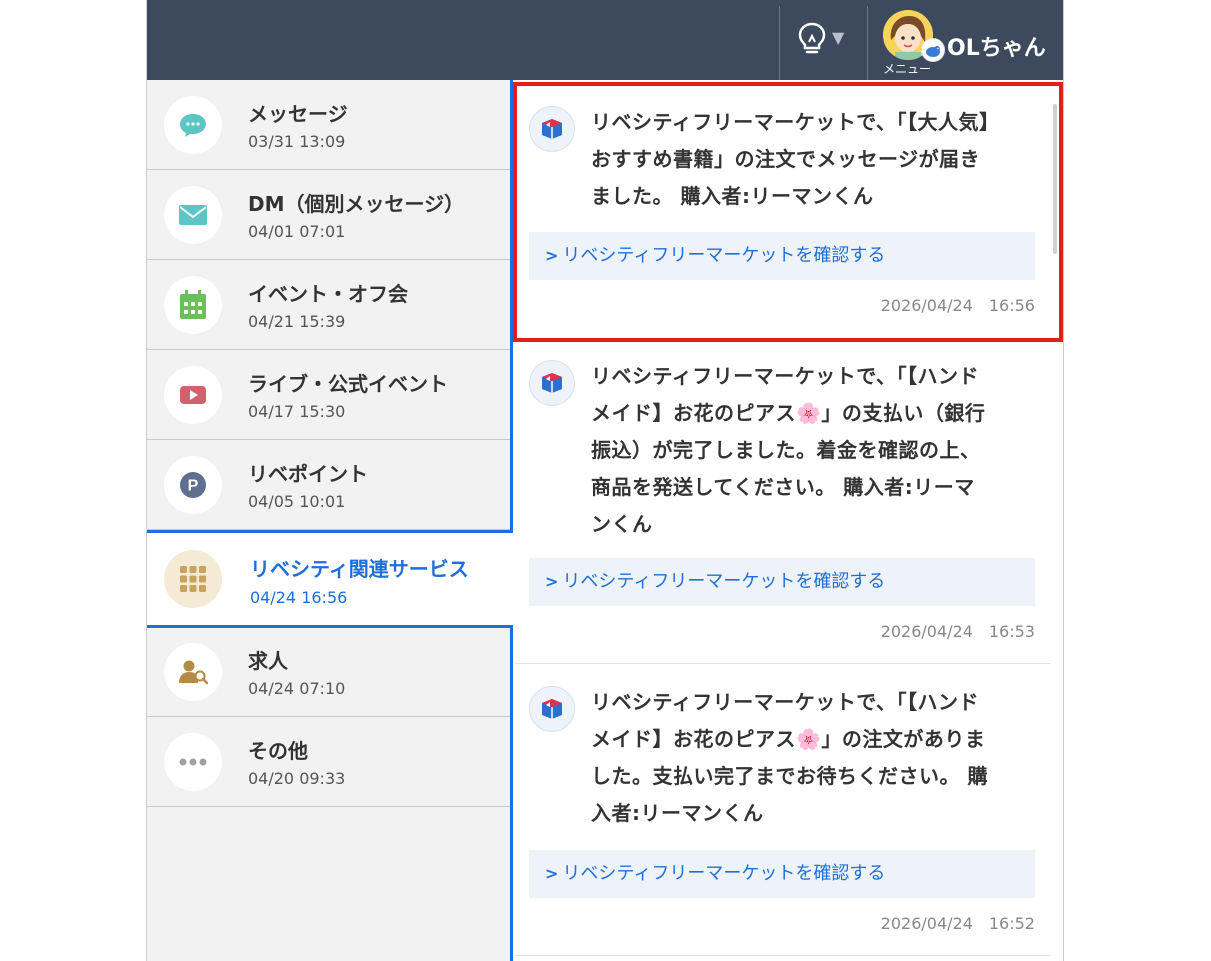 This screenshot has width=1211, height=961. I want to click on sidebar-item-title: リベポイント, so click(308, 474).